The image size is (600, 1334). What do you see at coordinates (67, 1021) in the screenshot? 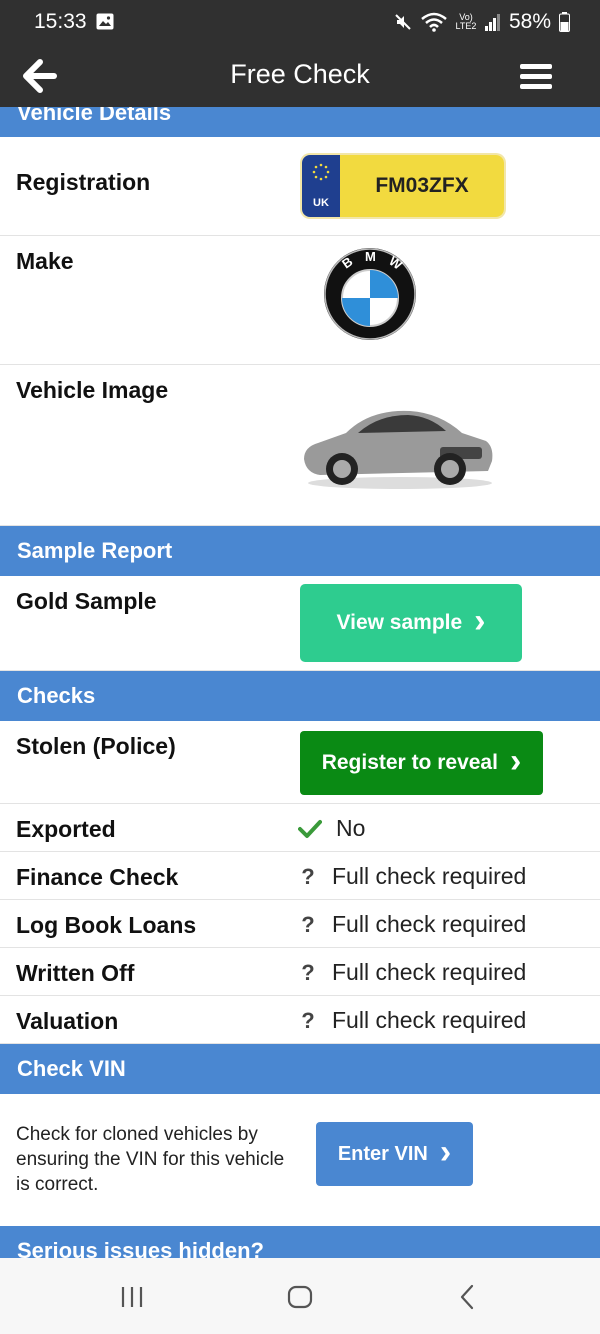
I see `check-row-label: Valuation` at bounding box center [67, 1021].